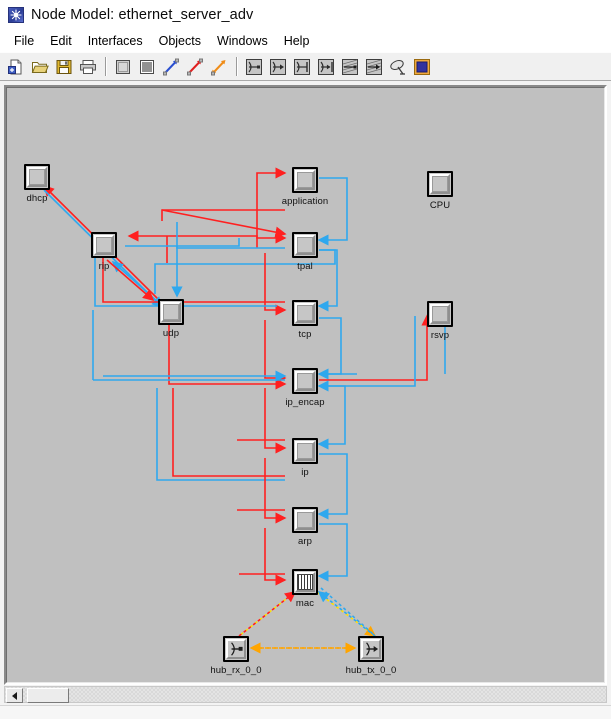  What do you see at coordinates (61, 41) in the screenshot?
I see `menu-edit: Edit` at bounding box center [61, 41].